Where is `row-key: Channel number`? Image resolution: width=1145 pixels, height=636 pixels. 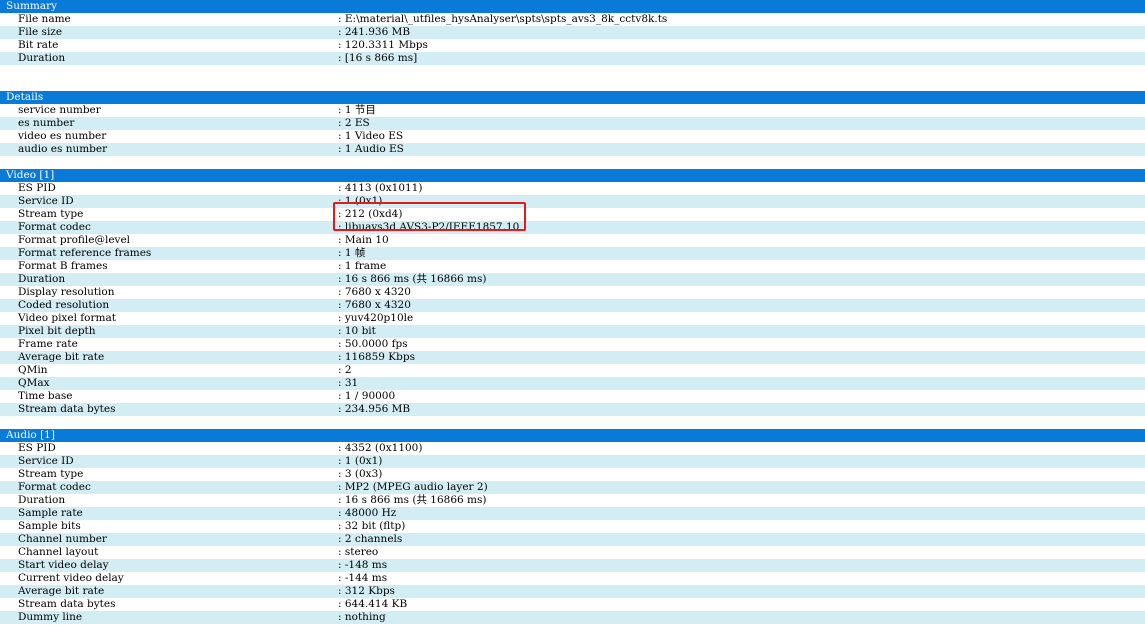 row-key: Channel number is located at coordinates (62, 539).